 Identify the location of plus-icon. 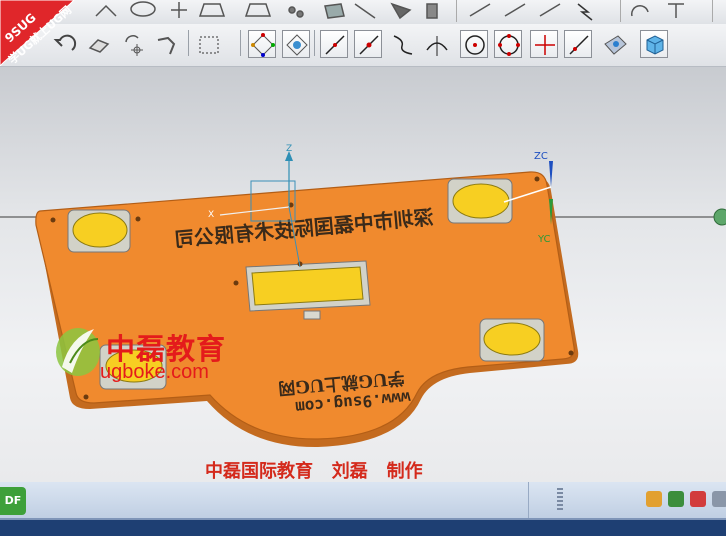
(179, 10).